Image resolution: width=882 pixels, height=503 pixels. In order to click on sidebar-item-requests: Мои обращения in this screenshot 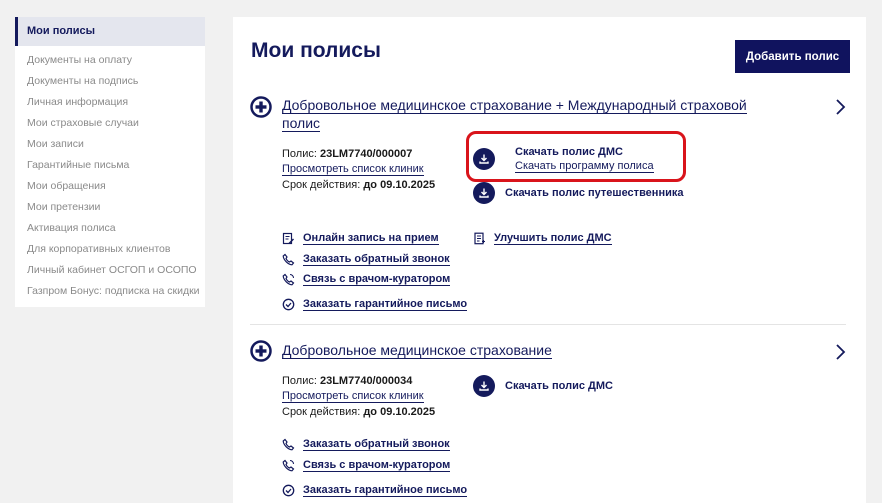, I will do `click(110, 186)`.